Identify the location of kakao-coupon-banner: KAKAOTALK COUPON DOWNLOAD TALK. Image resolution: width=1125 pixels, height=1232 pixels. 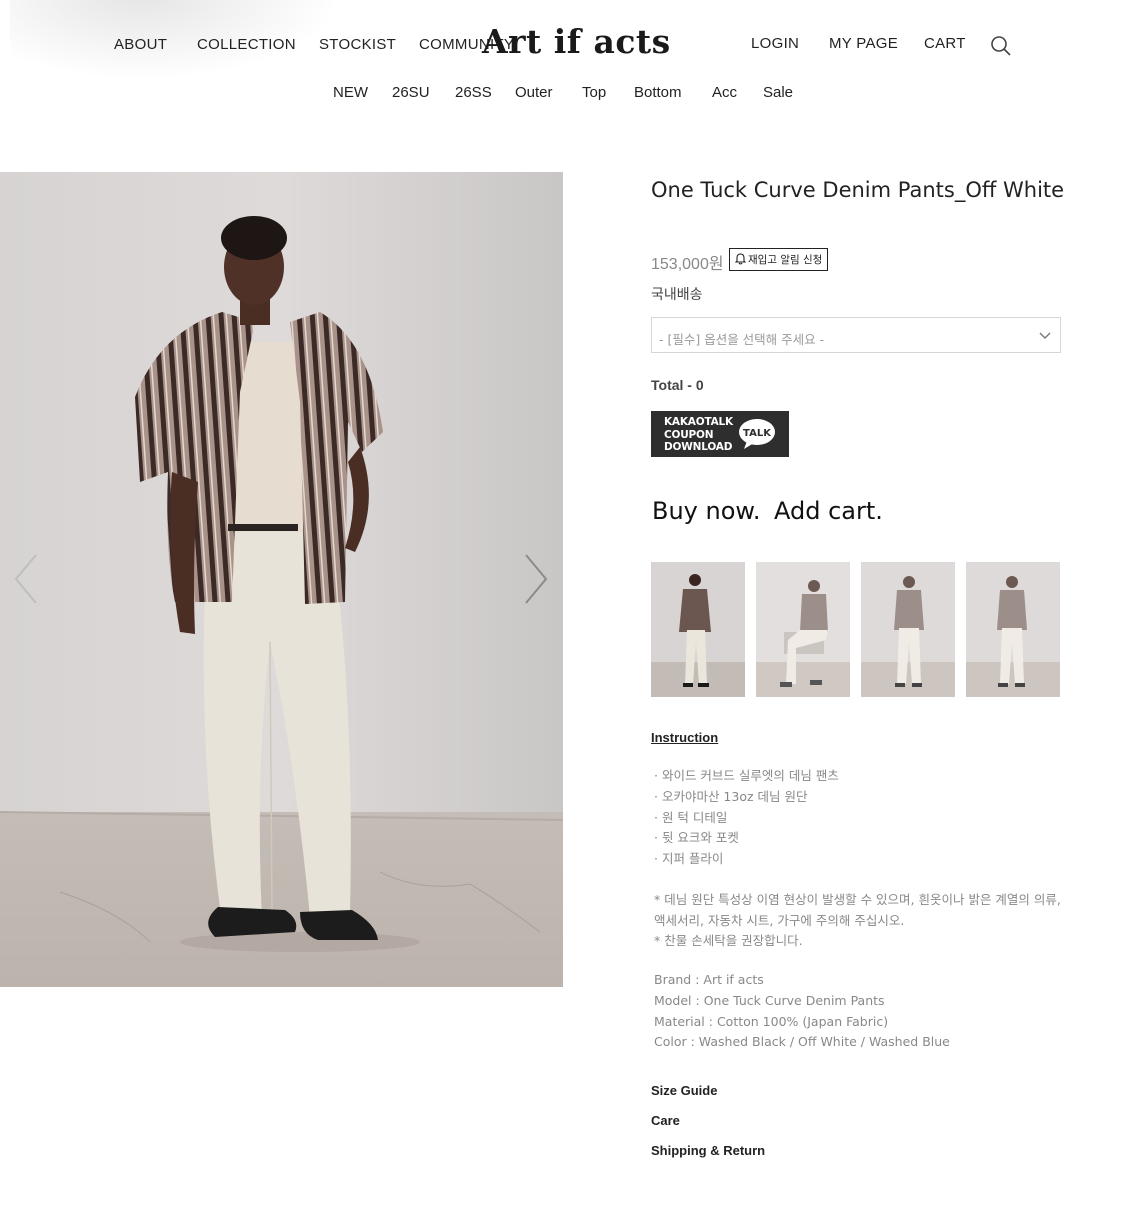
(720, 434).